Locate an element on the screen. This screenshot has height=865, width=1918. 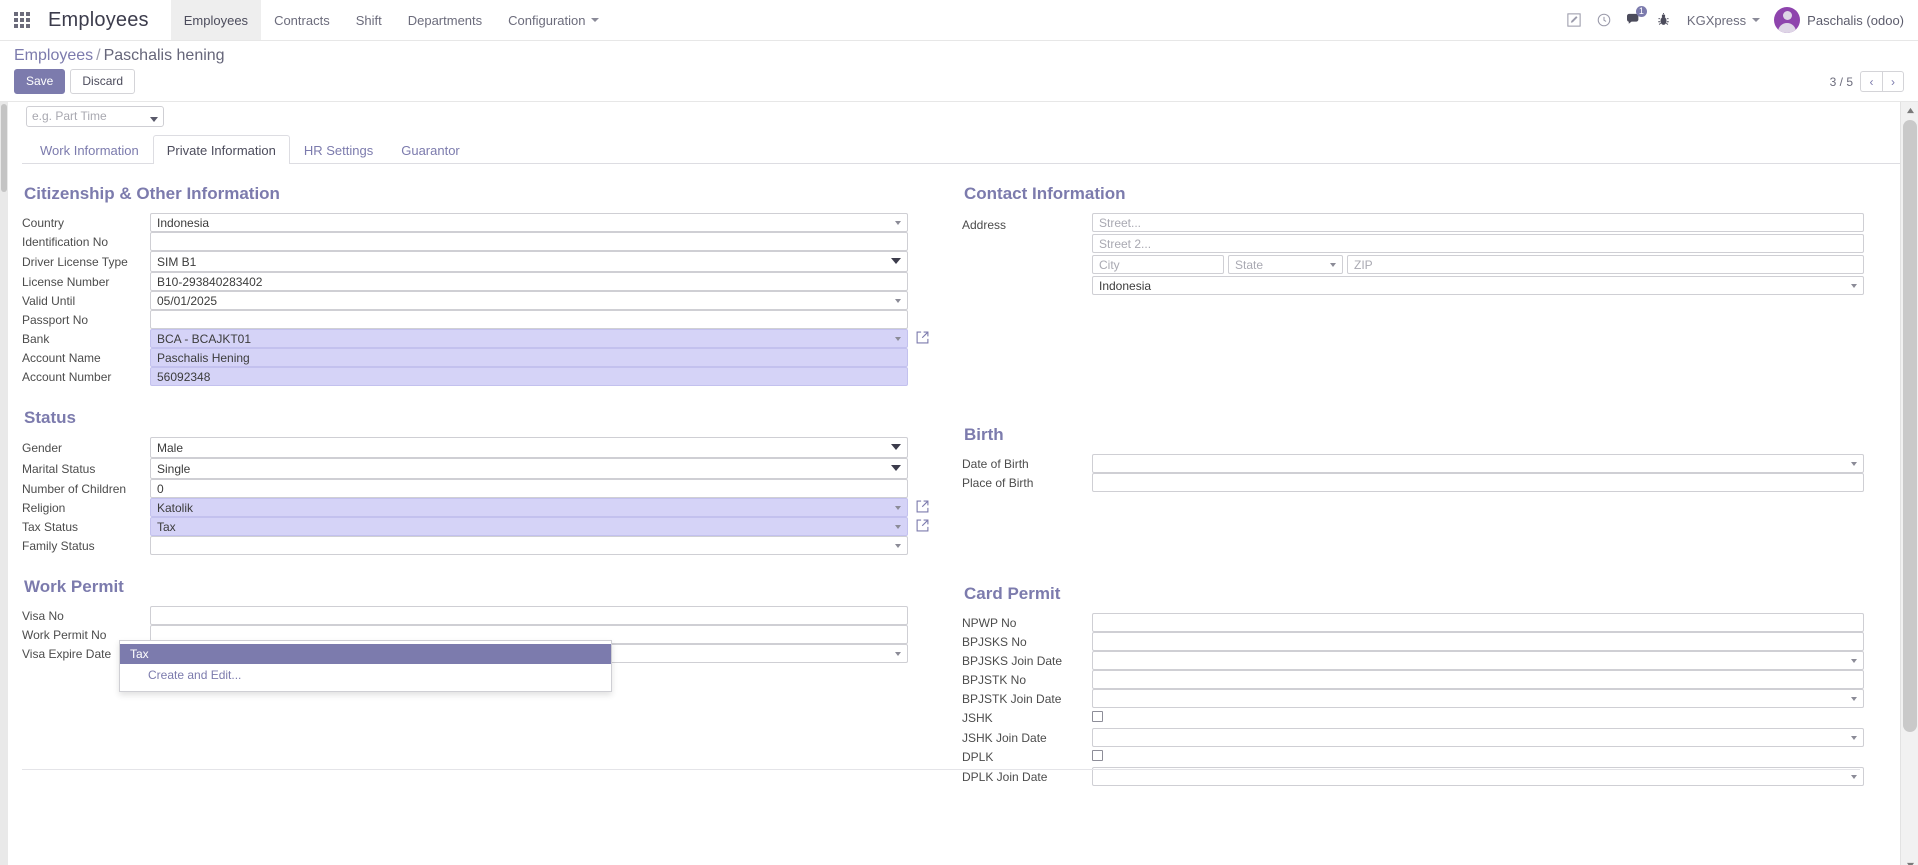
clock-icon is located at coordinates (1604, 20).